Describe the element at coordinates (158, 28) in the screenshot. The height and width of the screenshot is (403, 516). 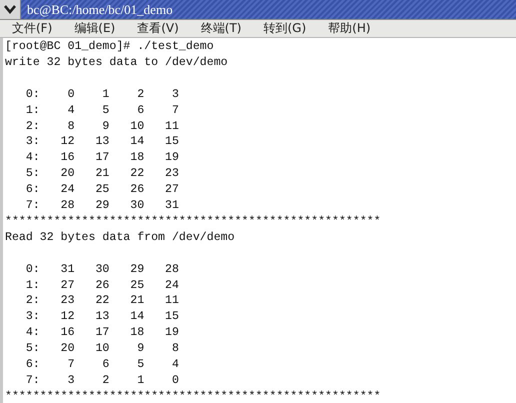
I see `menu-item: 查看(V)` at that location.